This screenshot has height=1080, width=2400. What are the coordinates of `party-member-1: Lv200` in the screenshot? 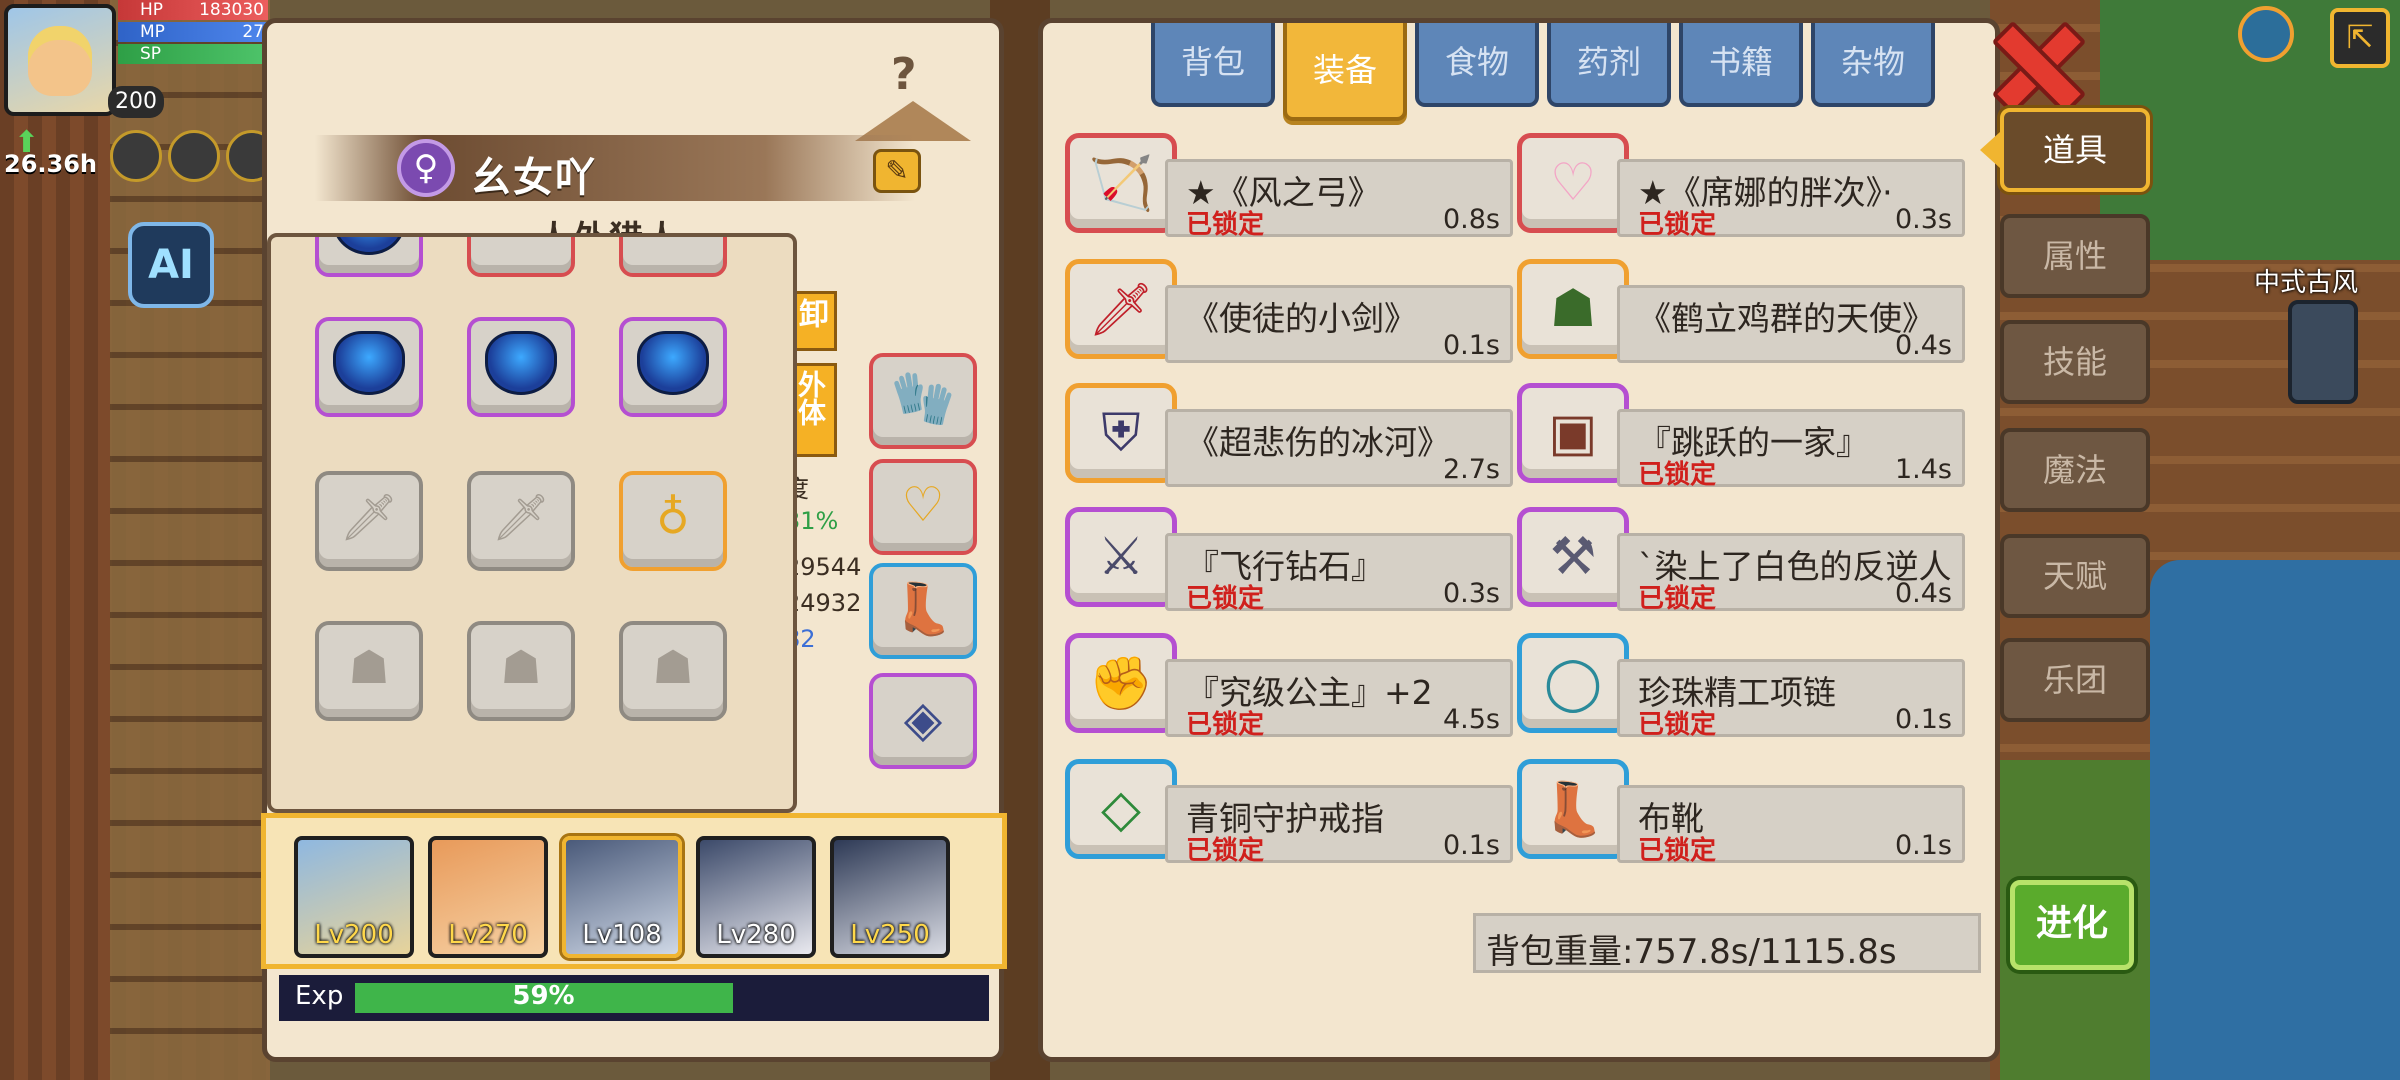 It's located at (354, 897).